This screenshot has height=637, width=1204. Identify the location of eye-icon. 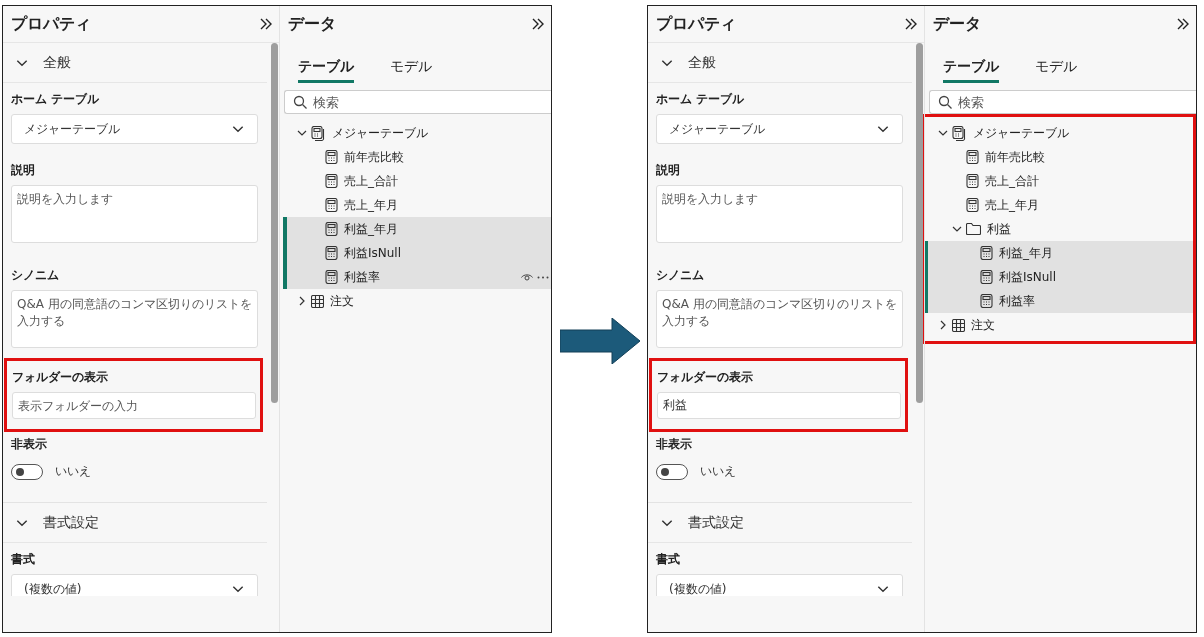
(527, 277).